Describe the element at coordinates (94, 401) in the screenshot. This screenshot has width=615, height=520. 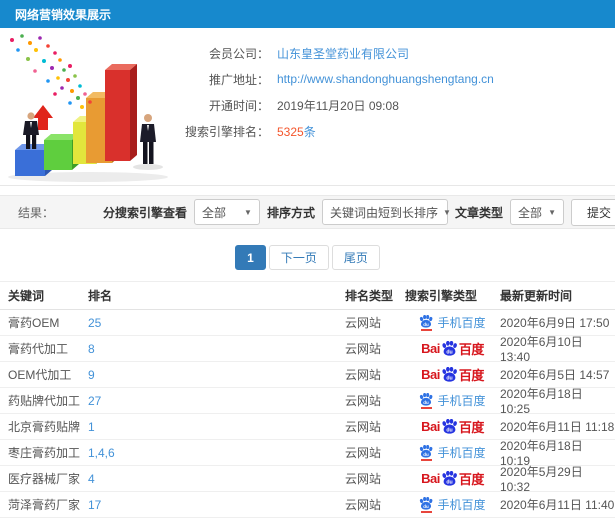
I see `rank-link: 27` at that location.